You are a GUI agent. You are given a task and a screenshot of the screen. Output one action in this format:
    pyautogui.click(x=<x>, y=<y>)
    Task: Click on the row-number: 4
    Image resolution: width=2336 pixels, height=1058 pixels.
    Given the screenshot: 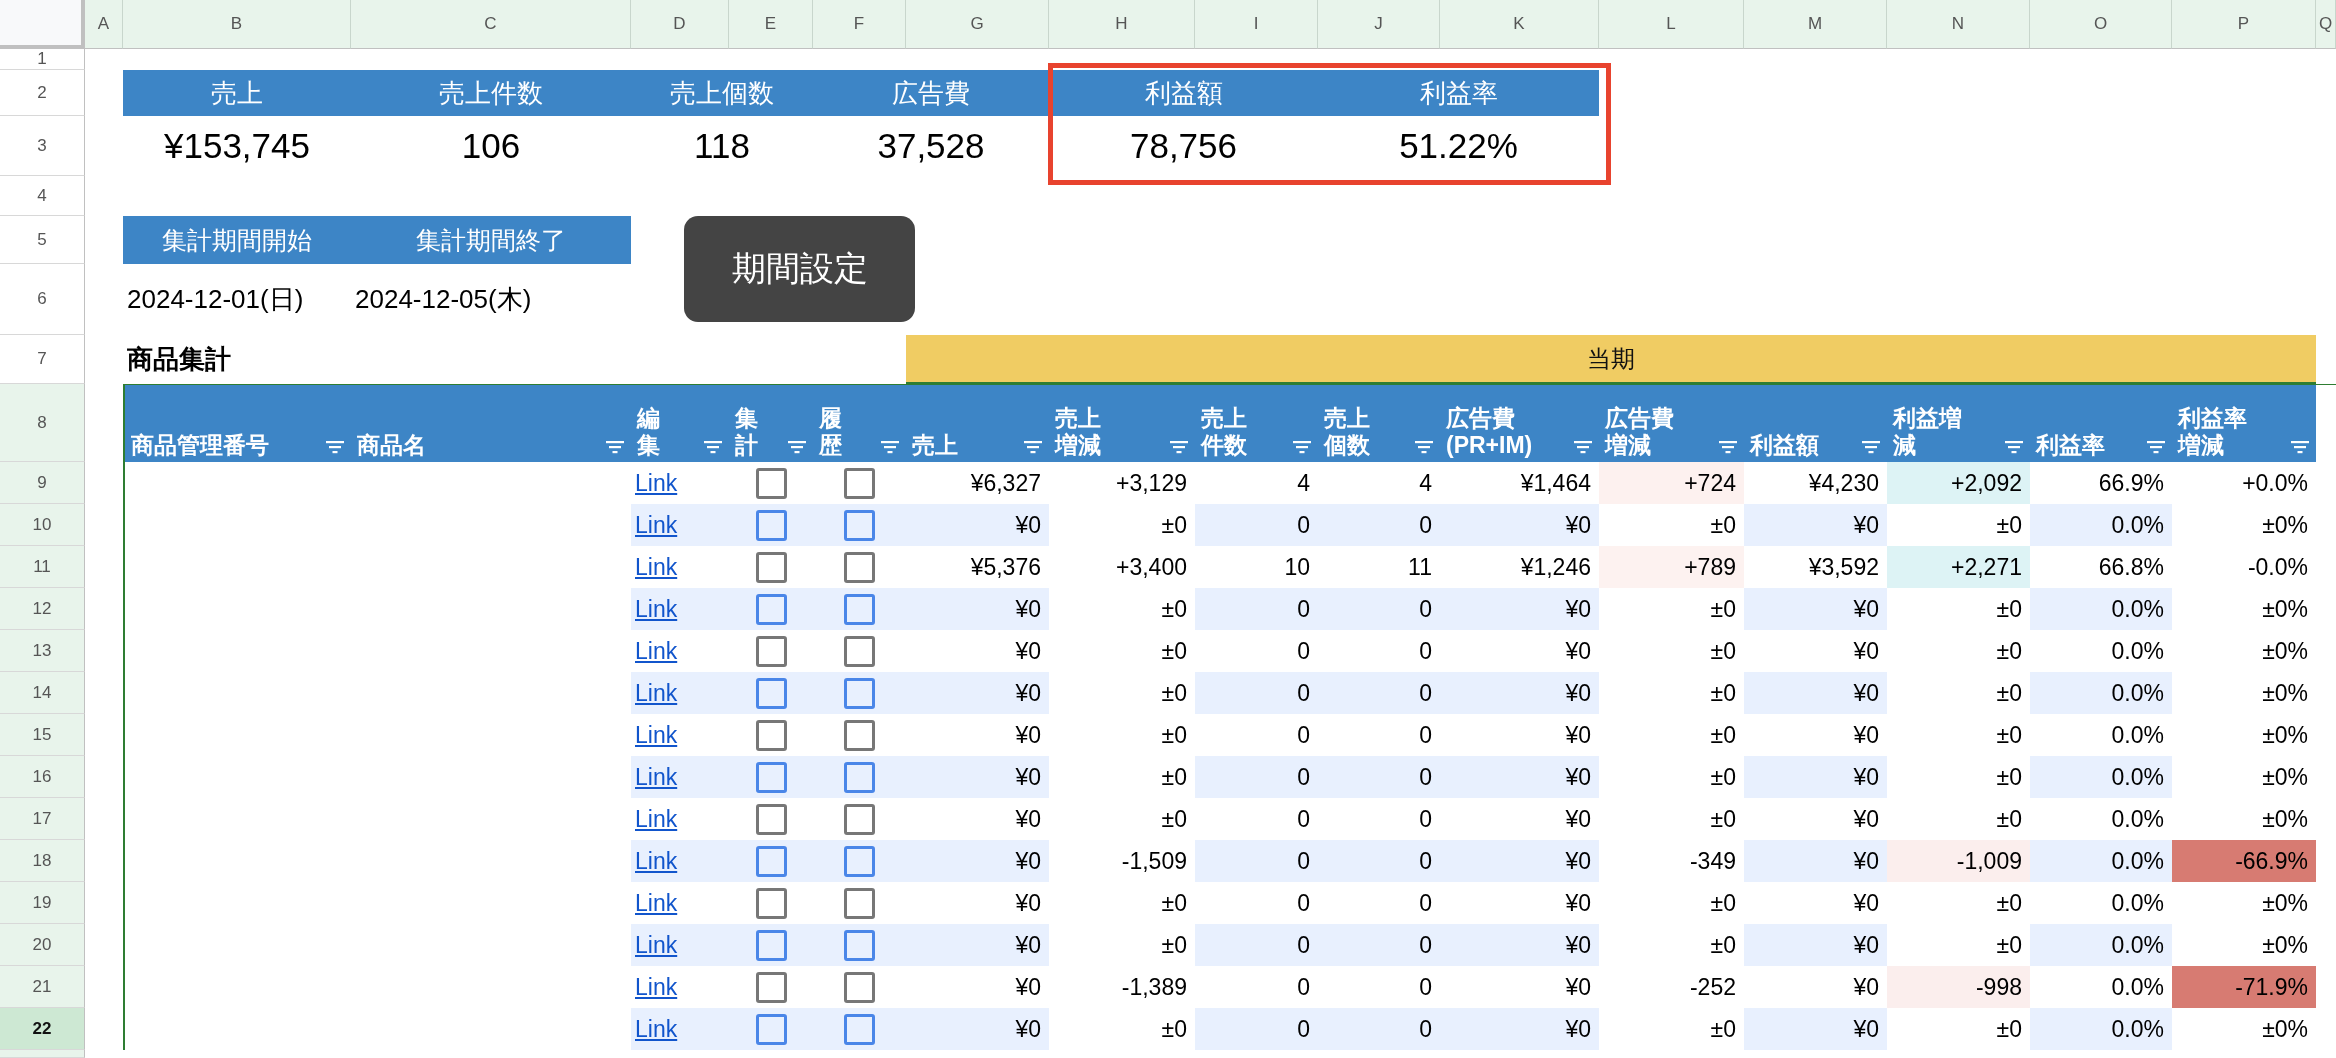 What is the action you would take?
    pyautogui.click(x=42, y=196)
    